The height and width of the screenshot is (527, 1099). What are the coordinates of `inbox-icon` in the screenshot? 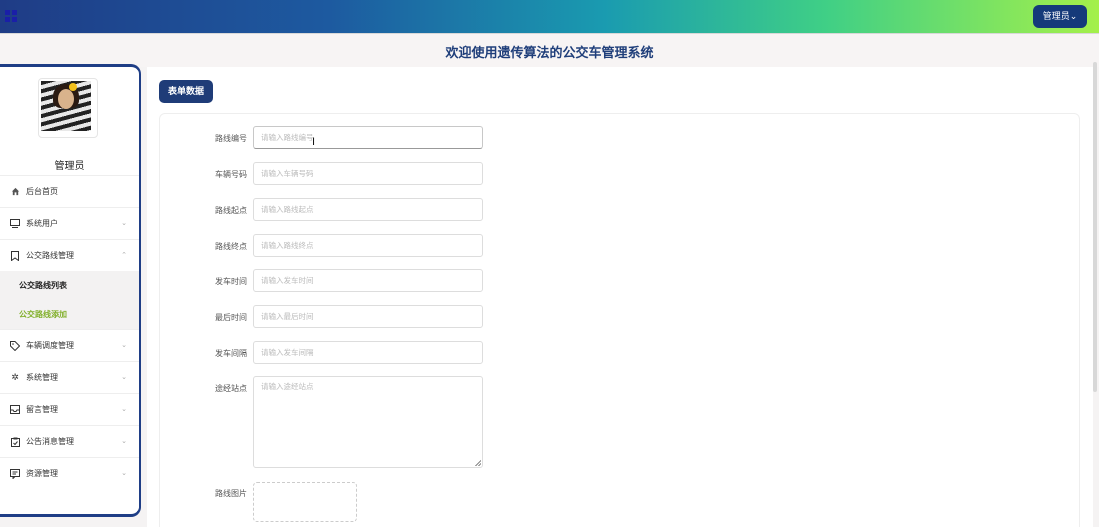 It's located at (15, 410).